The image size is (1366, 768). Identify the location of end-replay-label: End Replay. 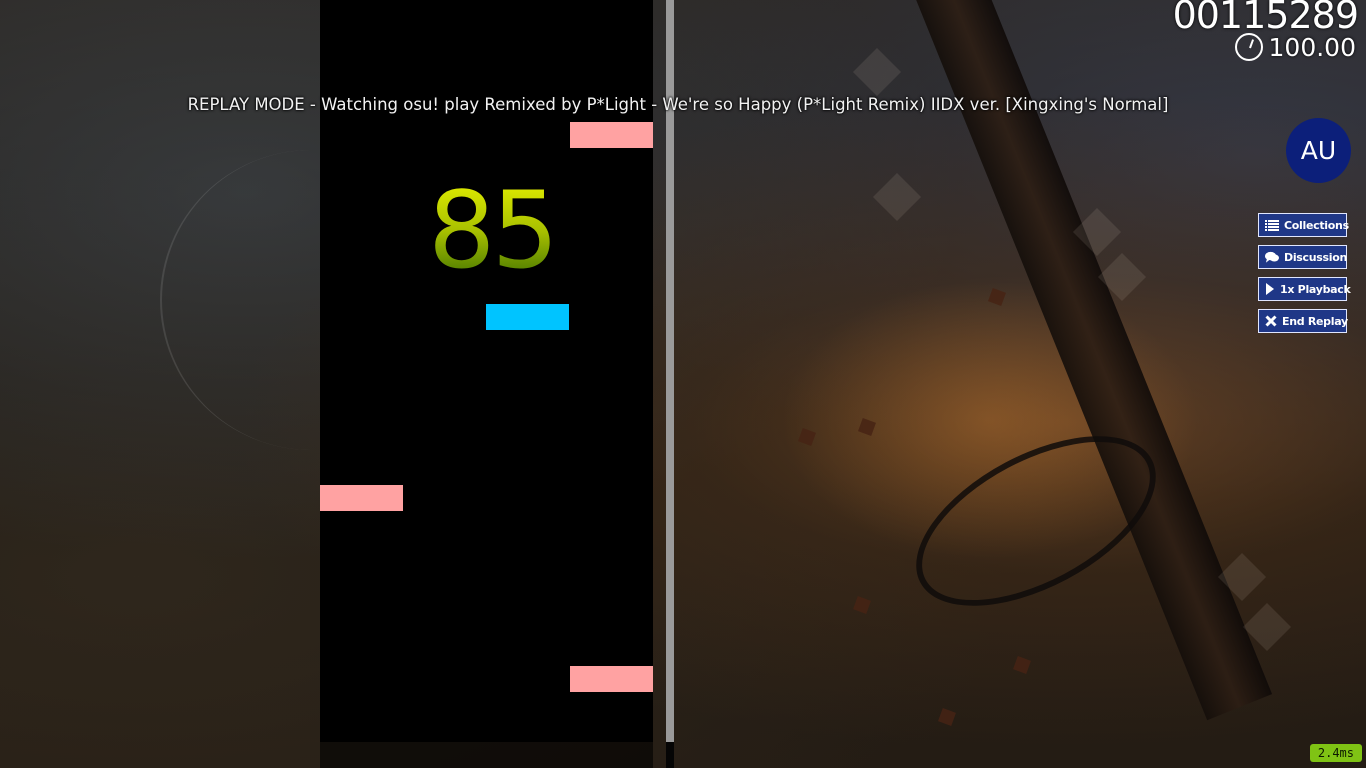
(1315, 321).